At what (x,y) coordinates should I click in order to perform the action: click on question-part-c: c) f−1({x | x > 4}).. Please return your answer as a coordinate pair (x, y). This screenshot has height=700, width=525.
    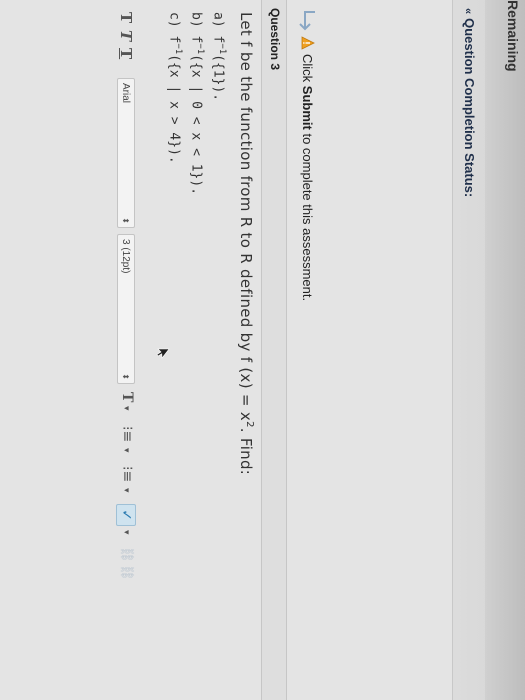
    Looking at the image, I should click on (175, 88).